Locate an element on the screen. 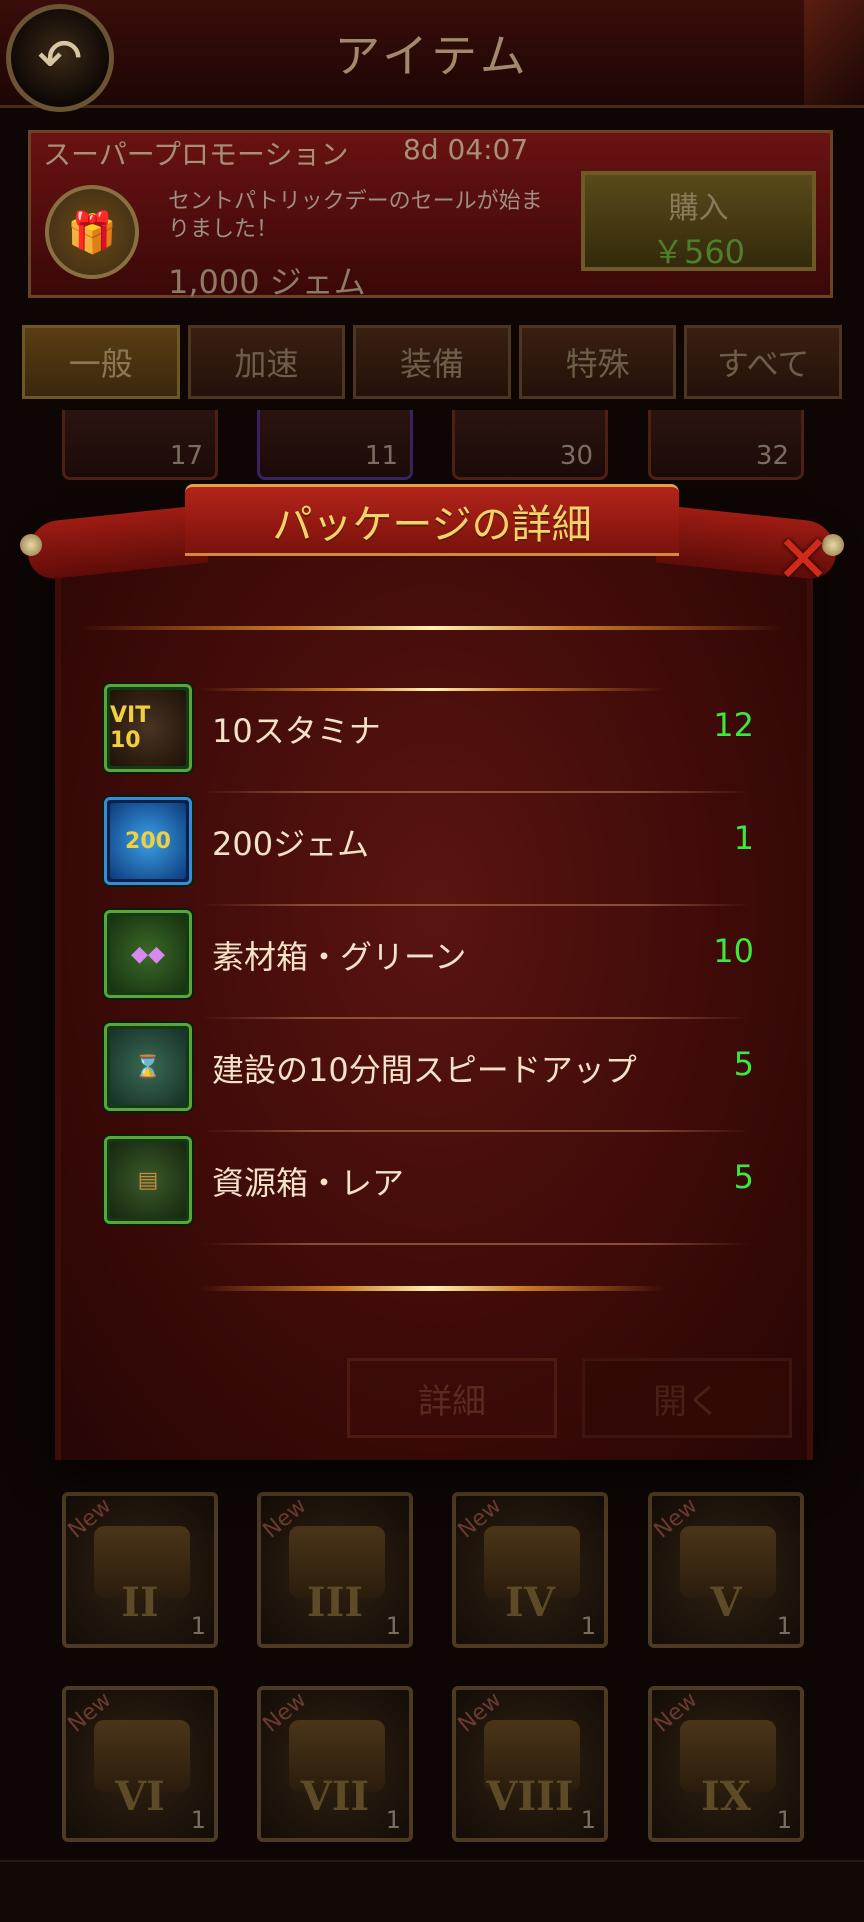 The width and height of the screenshot is (864, 1922). list-item: ▤ 資源箱・レア 5 is located at coordinates (435, 1188).